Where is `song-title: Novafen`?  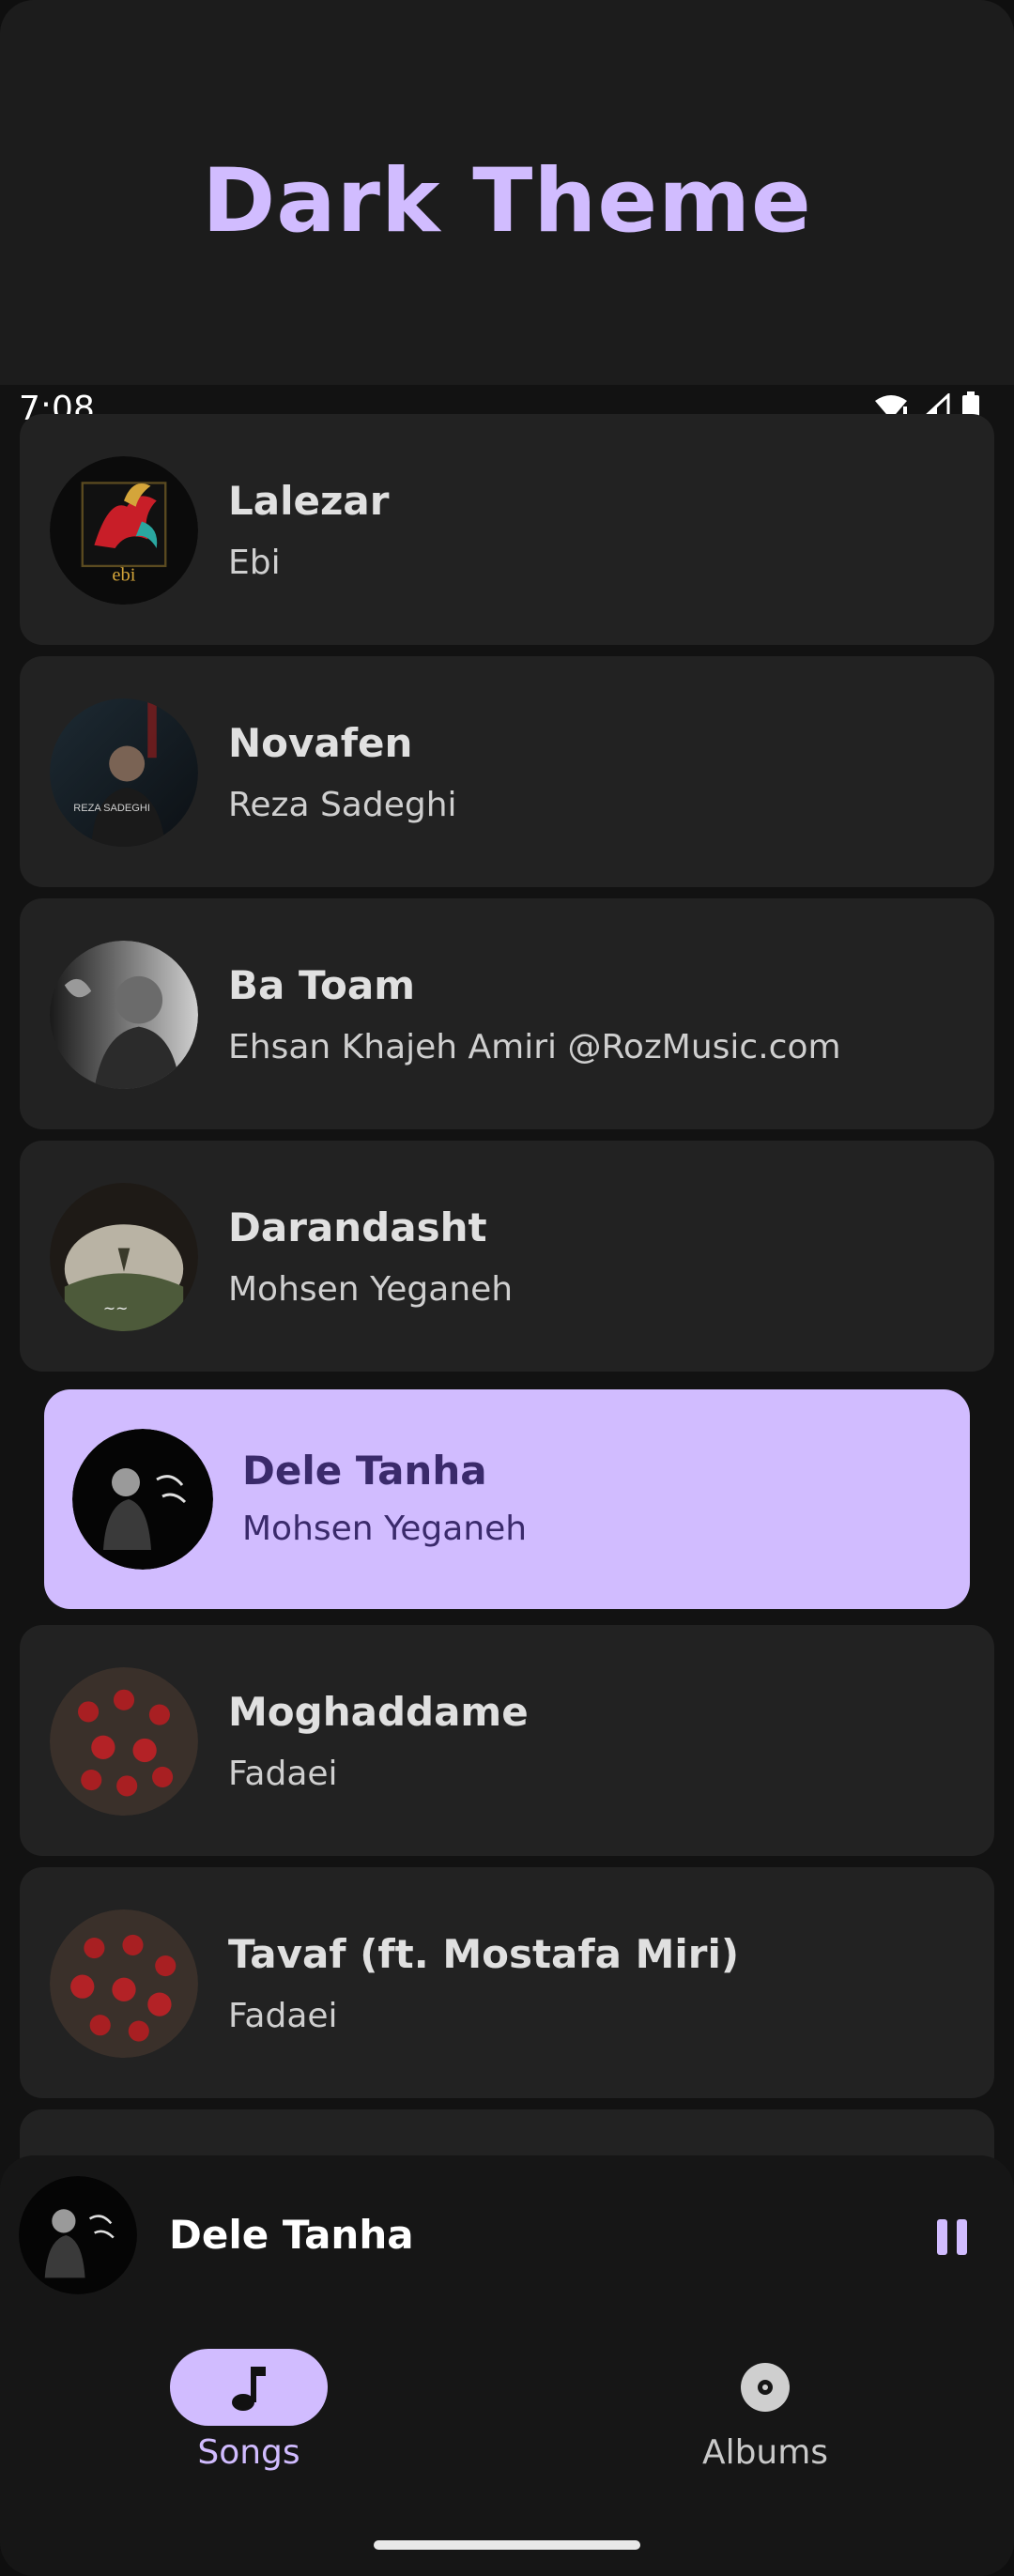 song-title: Novafen is located at coordinates (320, 743).